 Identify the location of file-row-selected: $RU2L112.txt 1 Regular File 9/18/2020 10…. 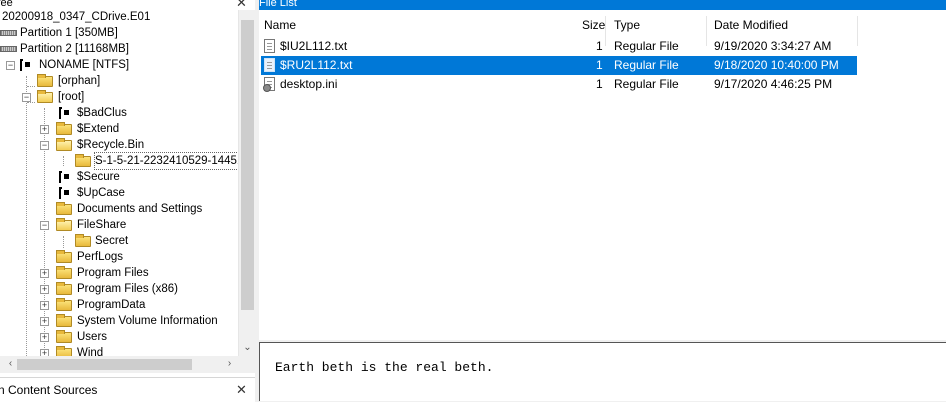
(559, 65).